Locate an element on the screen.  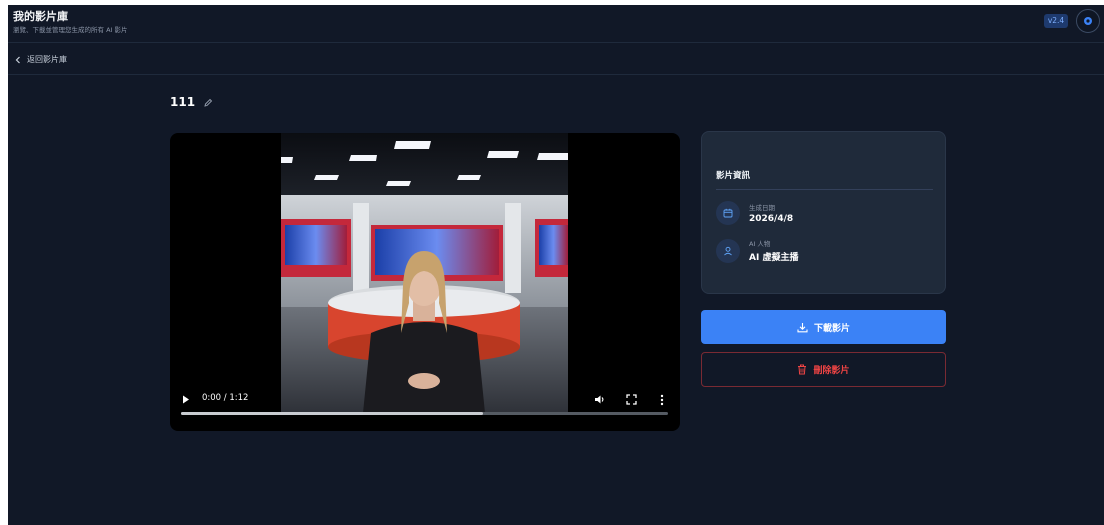
pencil-icon is located at coordinates (208, 103).